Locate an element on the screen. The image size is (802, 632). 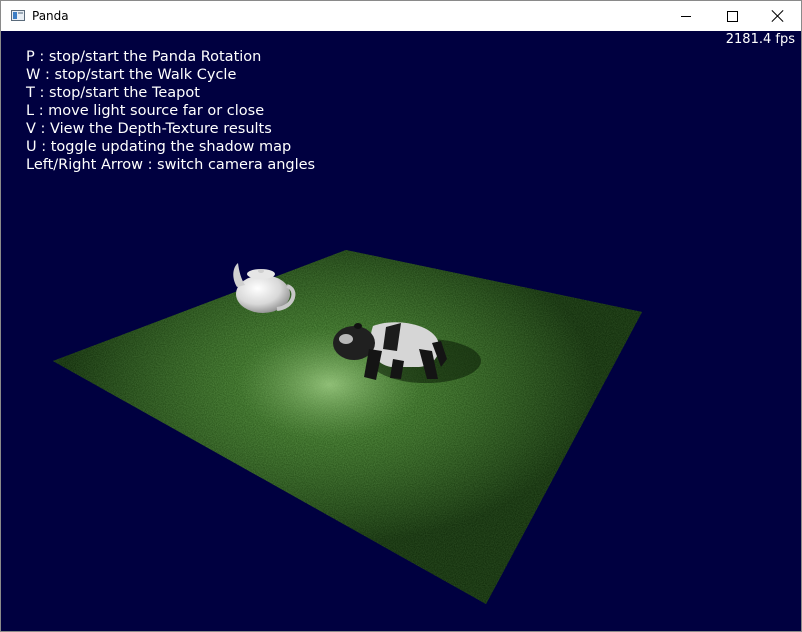
minimize-button is located at coordinates (686, 16).